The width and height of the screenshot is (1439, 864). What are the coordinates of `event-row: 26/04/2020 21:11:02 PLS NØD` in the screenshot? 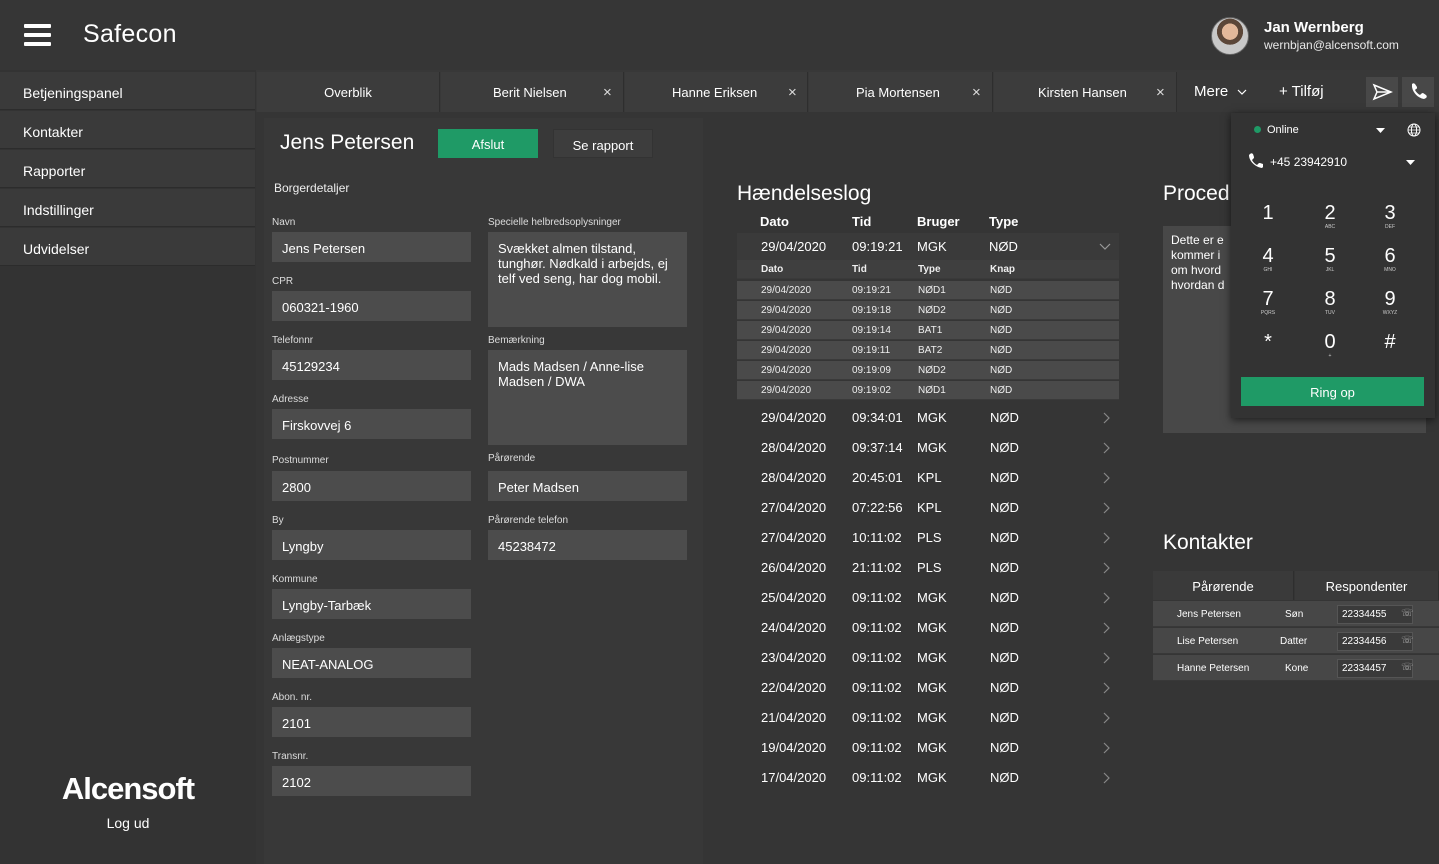 It's located at (928, 567).